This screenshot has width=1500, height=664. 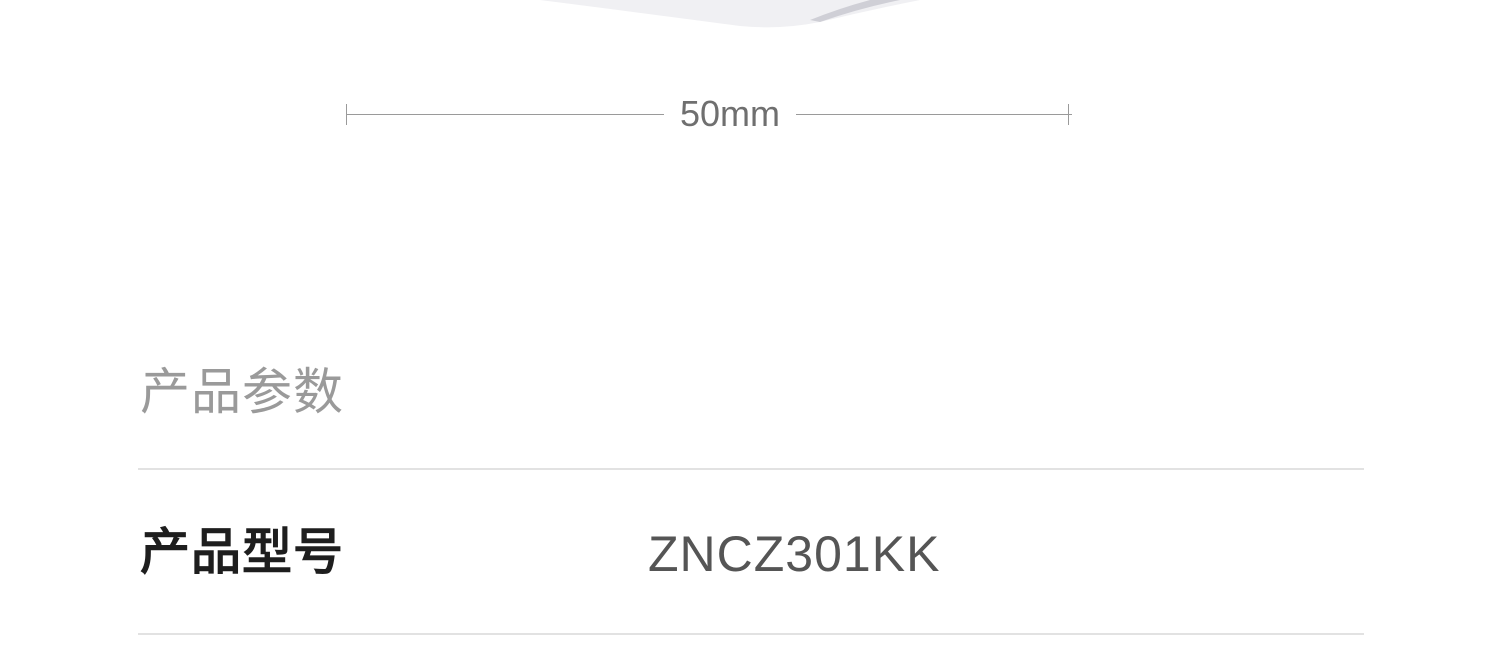 What do you see at coordinates (751, 634) in the screenshot?
I see `divider` at bounding box center [751, 634].